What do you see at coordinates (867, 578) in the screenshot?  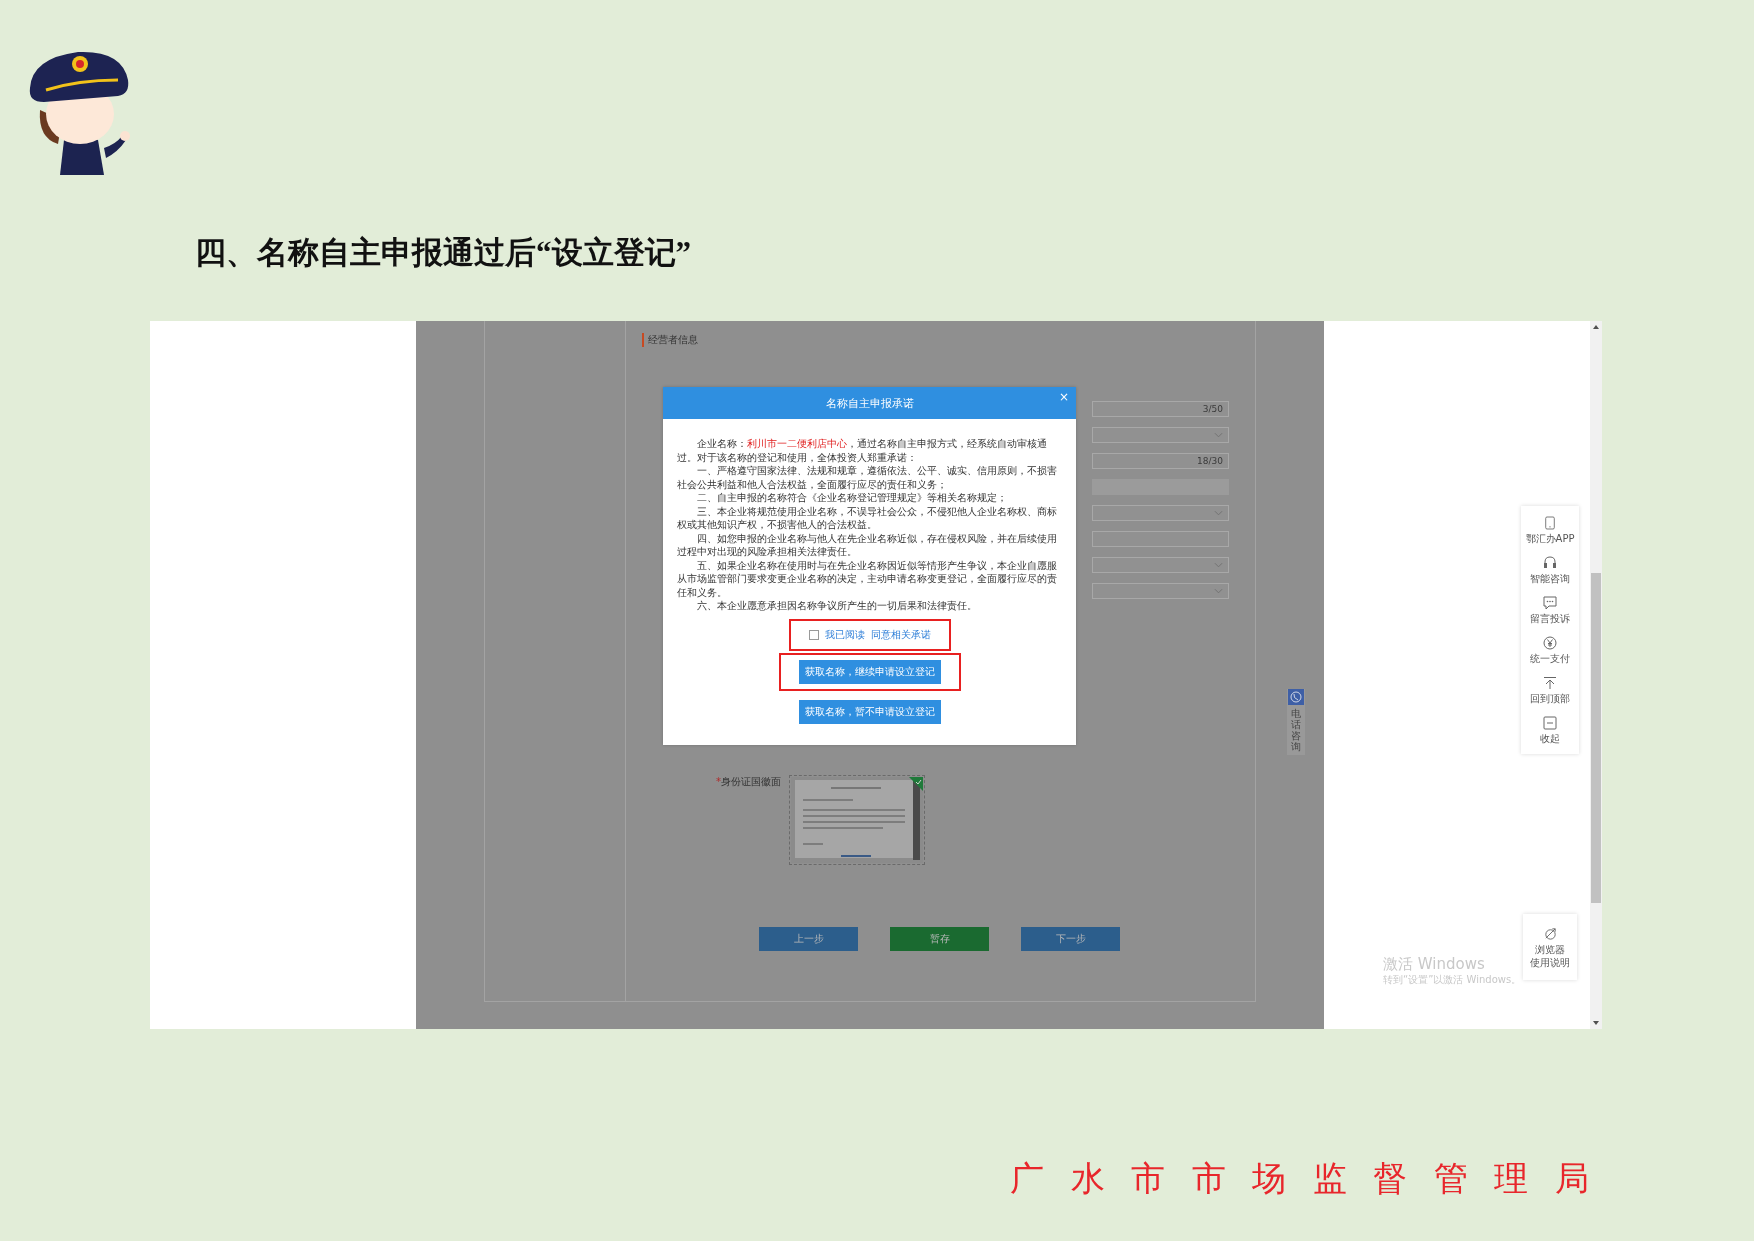 I see `commitment-clause: 五、如果企业名称在使用时与在先企业名称因近似等情形产生争议，本企业自愿服从市场监管部门要求变更企业名称的决定，主动申请名称变更登记，全面履行应尽的责任和义务。` at bounding box center [867, 578].